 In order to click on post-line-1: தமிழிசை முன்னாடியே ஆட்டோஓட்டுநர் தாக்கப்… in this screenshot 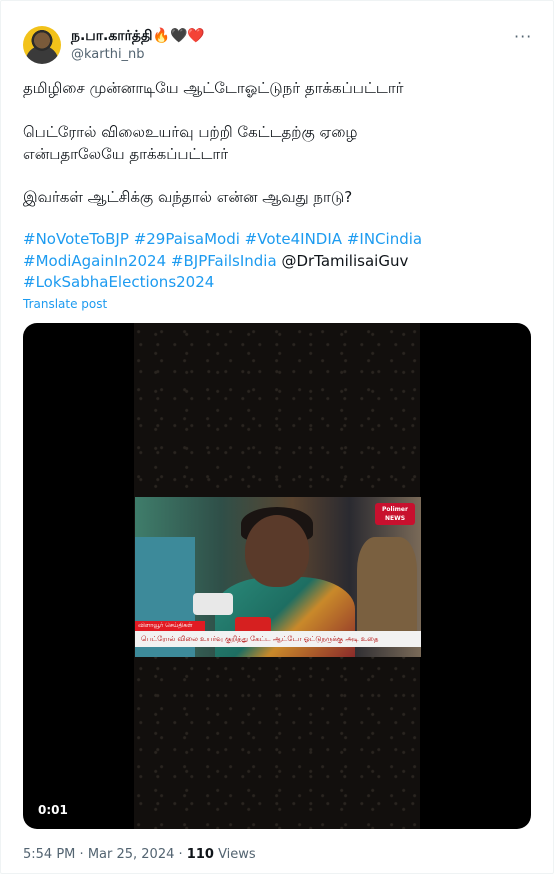, I will do `click(213, 88)`.